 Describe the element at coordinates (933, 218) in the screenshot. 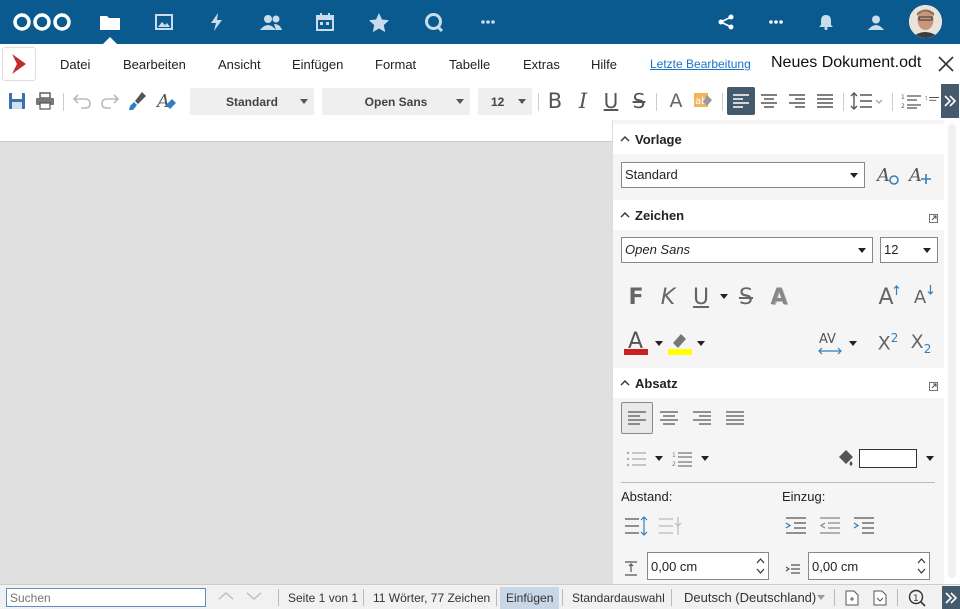

I see `zeichen-more-options-icon` at that location.